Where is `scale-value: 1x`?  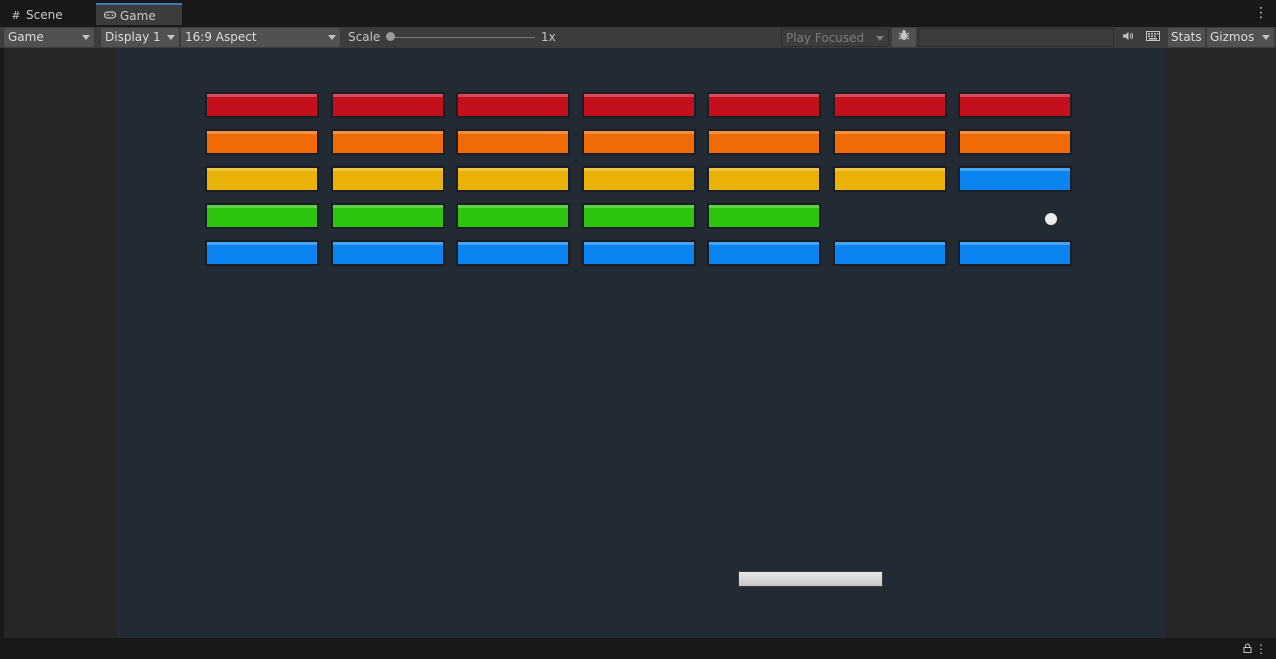 scale-value: 1x is located at coordinates (548, 37).